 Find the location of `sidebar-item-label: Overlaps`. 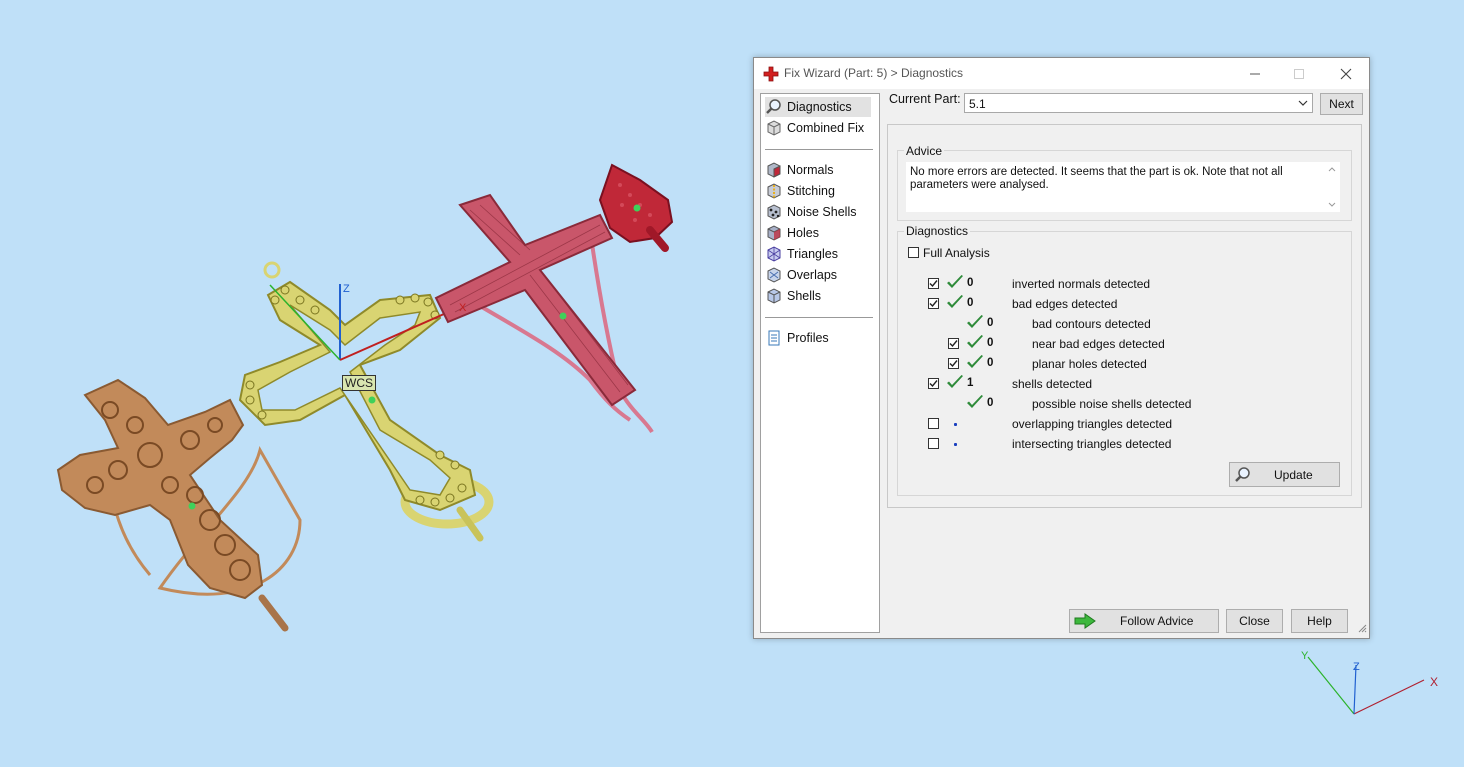

sidebar-item-label: Overlaps is located at coordinates (812, 275).